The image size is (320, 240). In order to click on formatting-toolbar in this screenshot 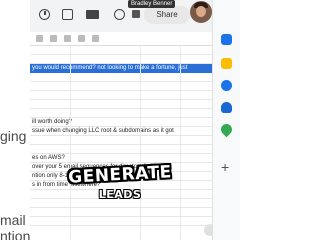, I will do `click(121, 39)`.